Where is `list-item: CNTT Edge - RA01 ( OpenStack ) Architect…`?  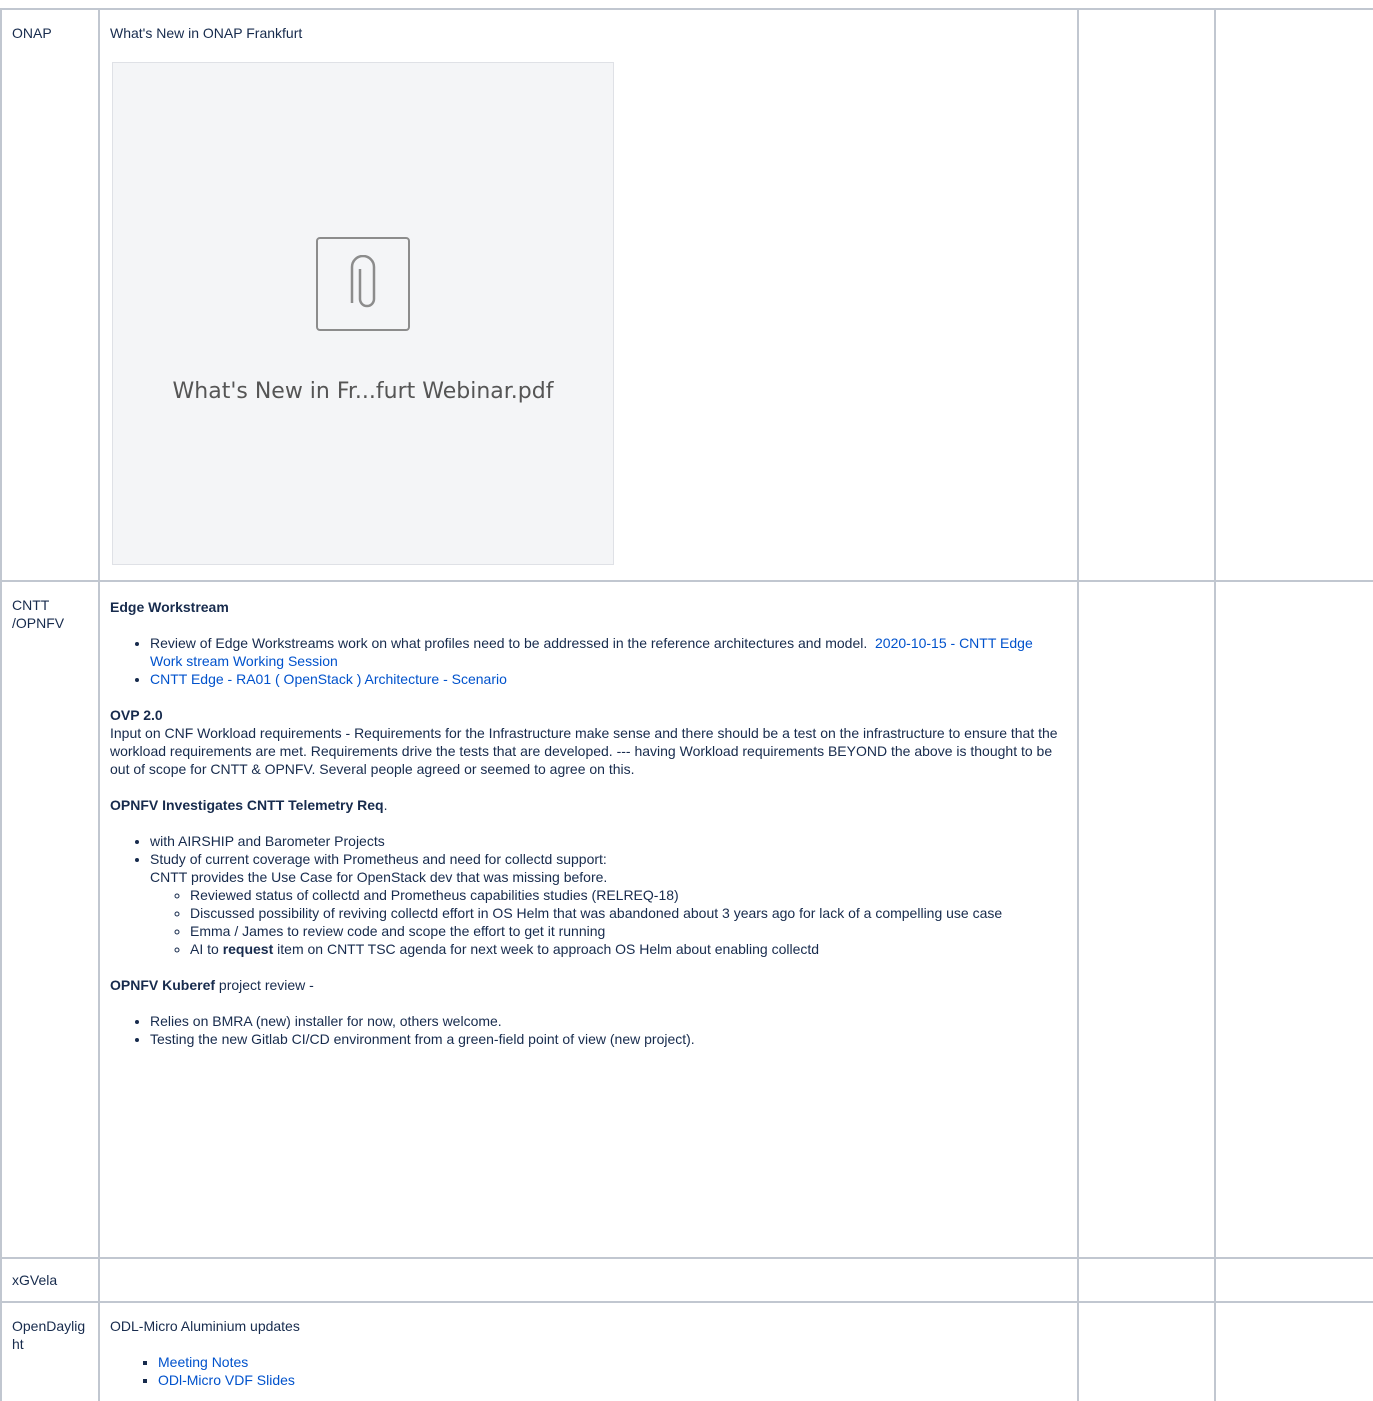 list-item: CNTT Edge - RA01 ( OpenStack ) Architect… is located at coordinates (608, 679).